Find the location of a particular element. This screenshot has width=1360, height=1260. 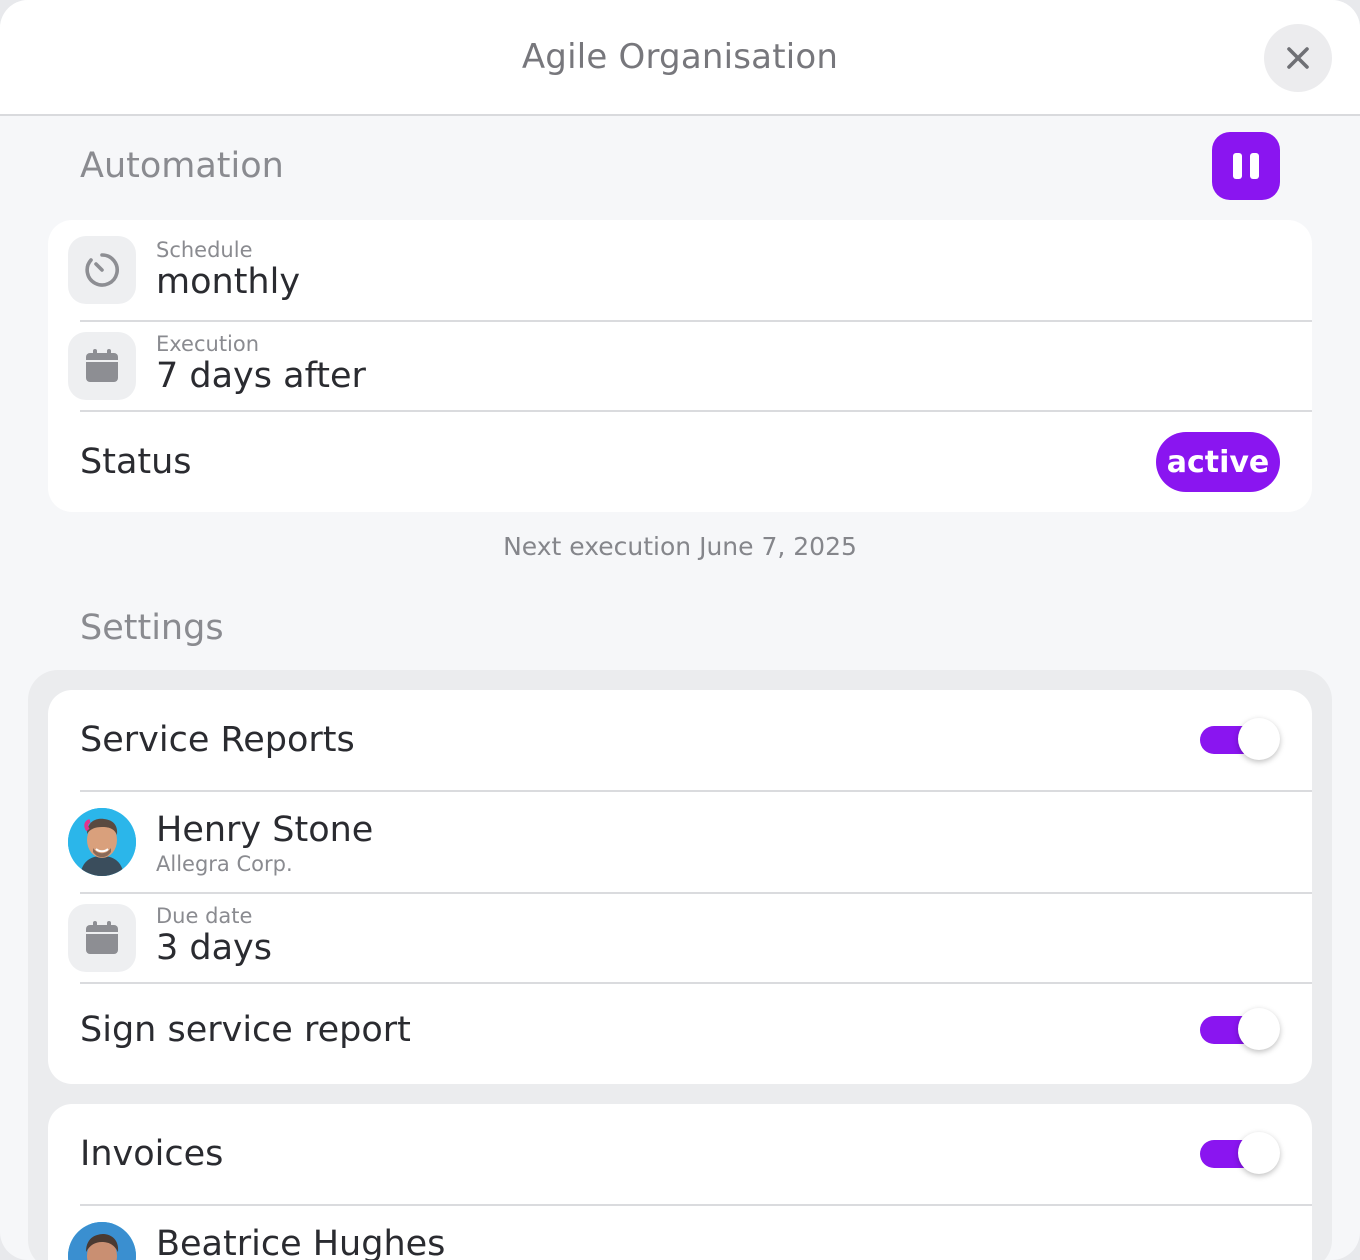

schedule-row: Schedule monthly is located at coordinates (680, 270).